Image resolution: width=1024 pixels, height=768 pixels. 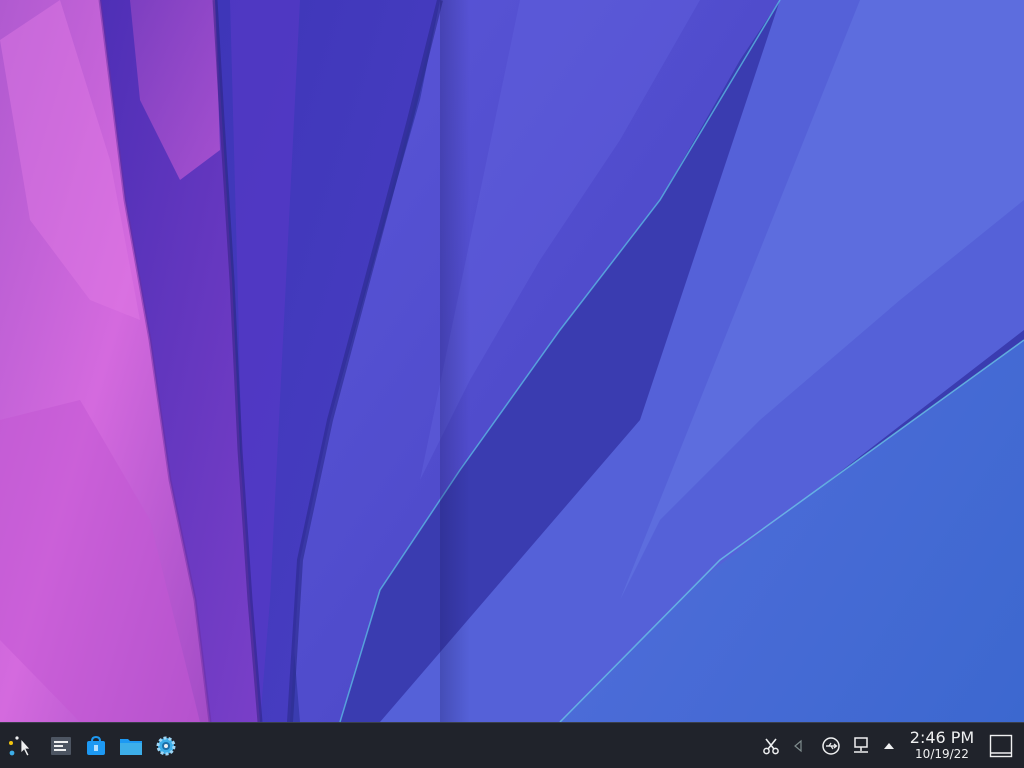 I want to click on discover-launcher, so click(x=96, y=746).